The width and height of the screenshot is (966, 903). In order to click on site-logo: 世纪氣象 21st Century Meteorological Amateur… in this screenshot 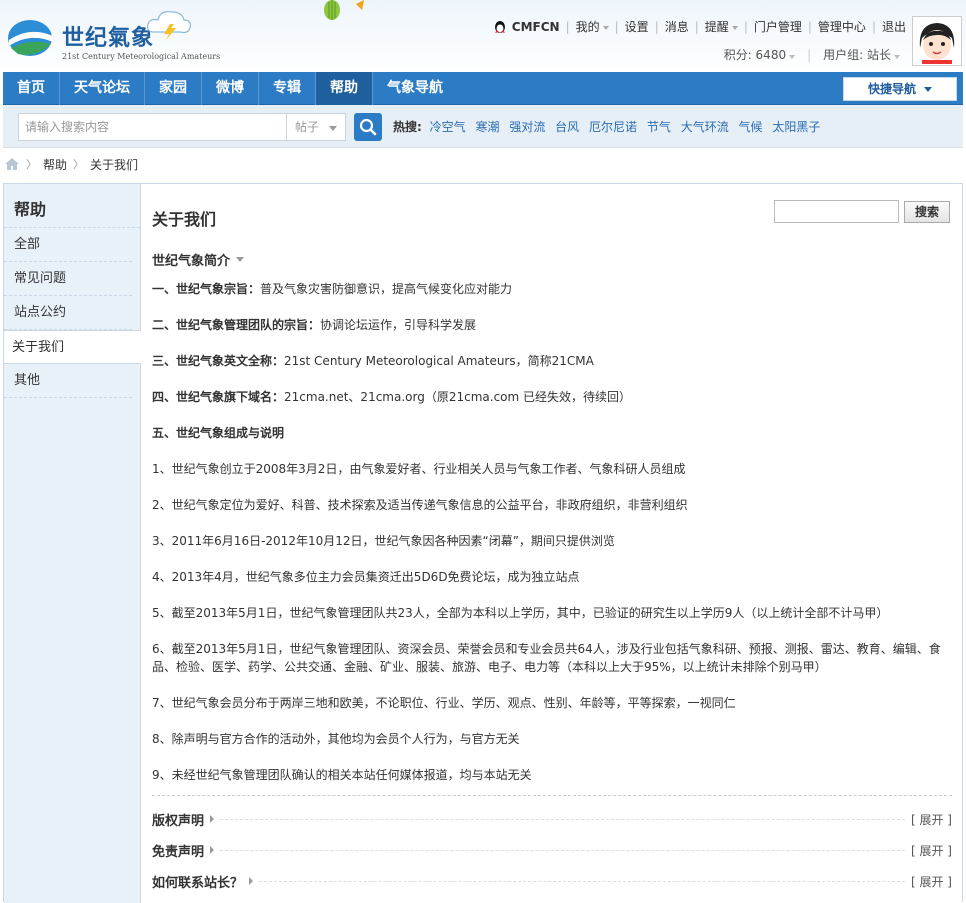, I will do `click(112, 37)`.